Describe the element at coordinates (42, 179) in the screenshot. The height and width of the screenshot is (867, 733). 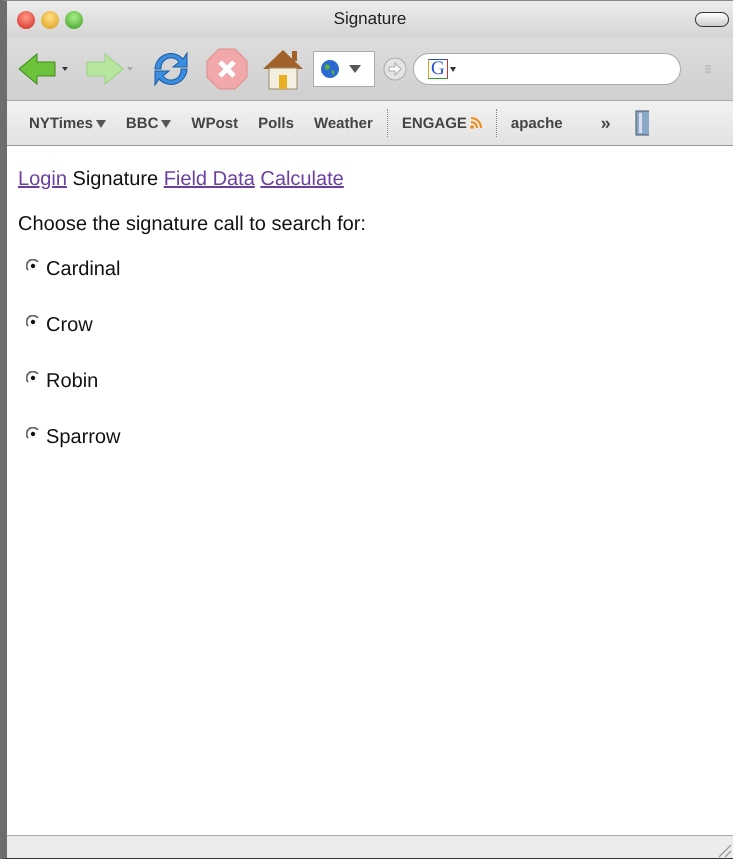
I see `nav-link: Login` at that location.